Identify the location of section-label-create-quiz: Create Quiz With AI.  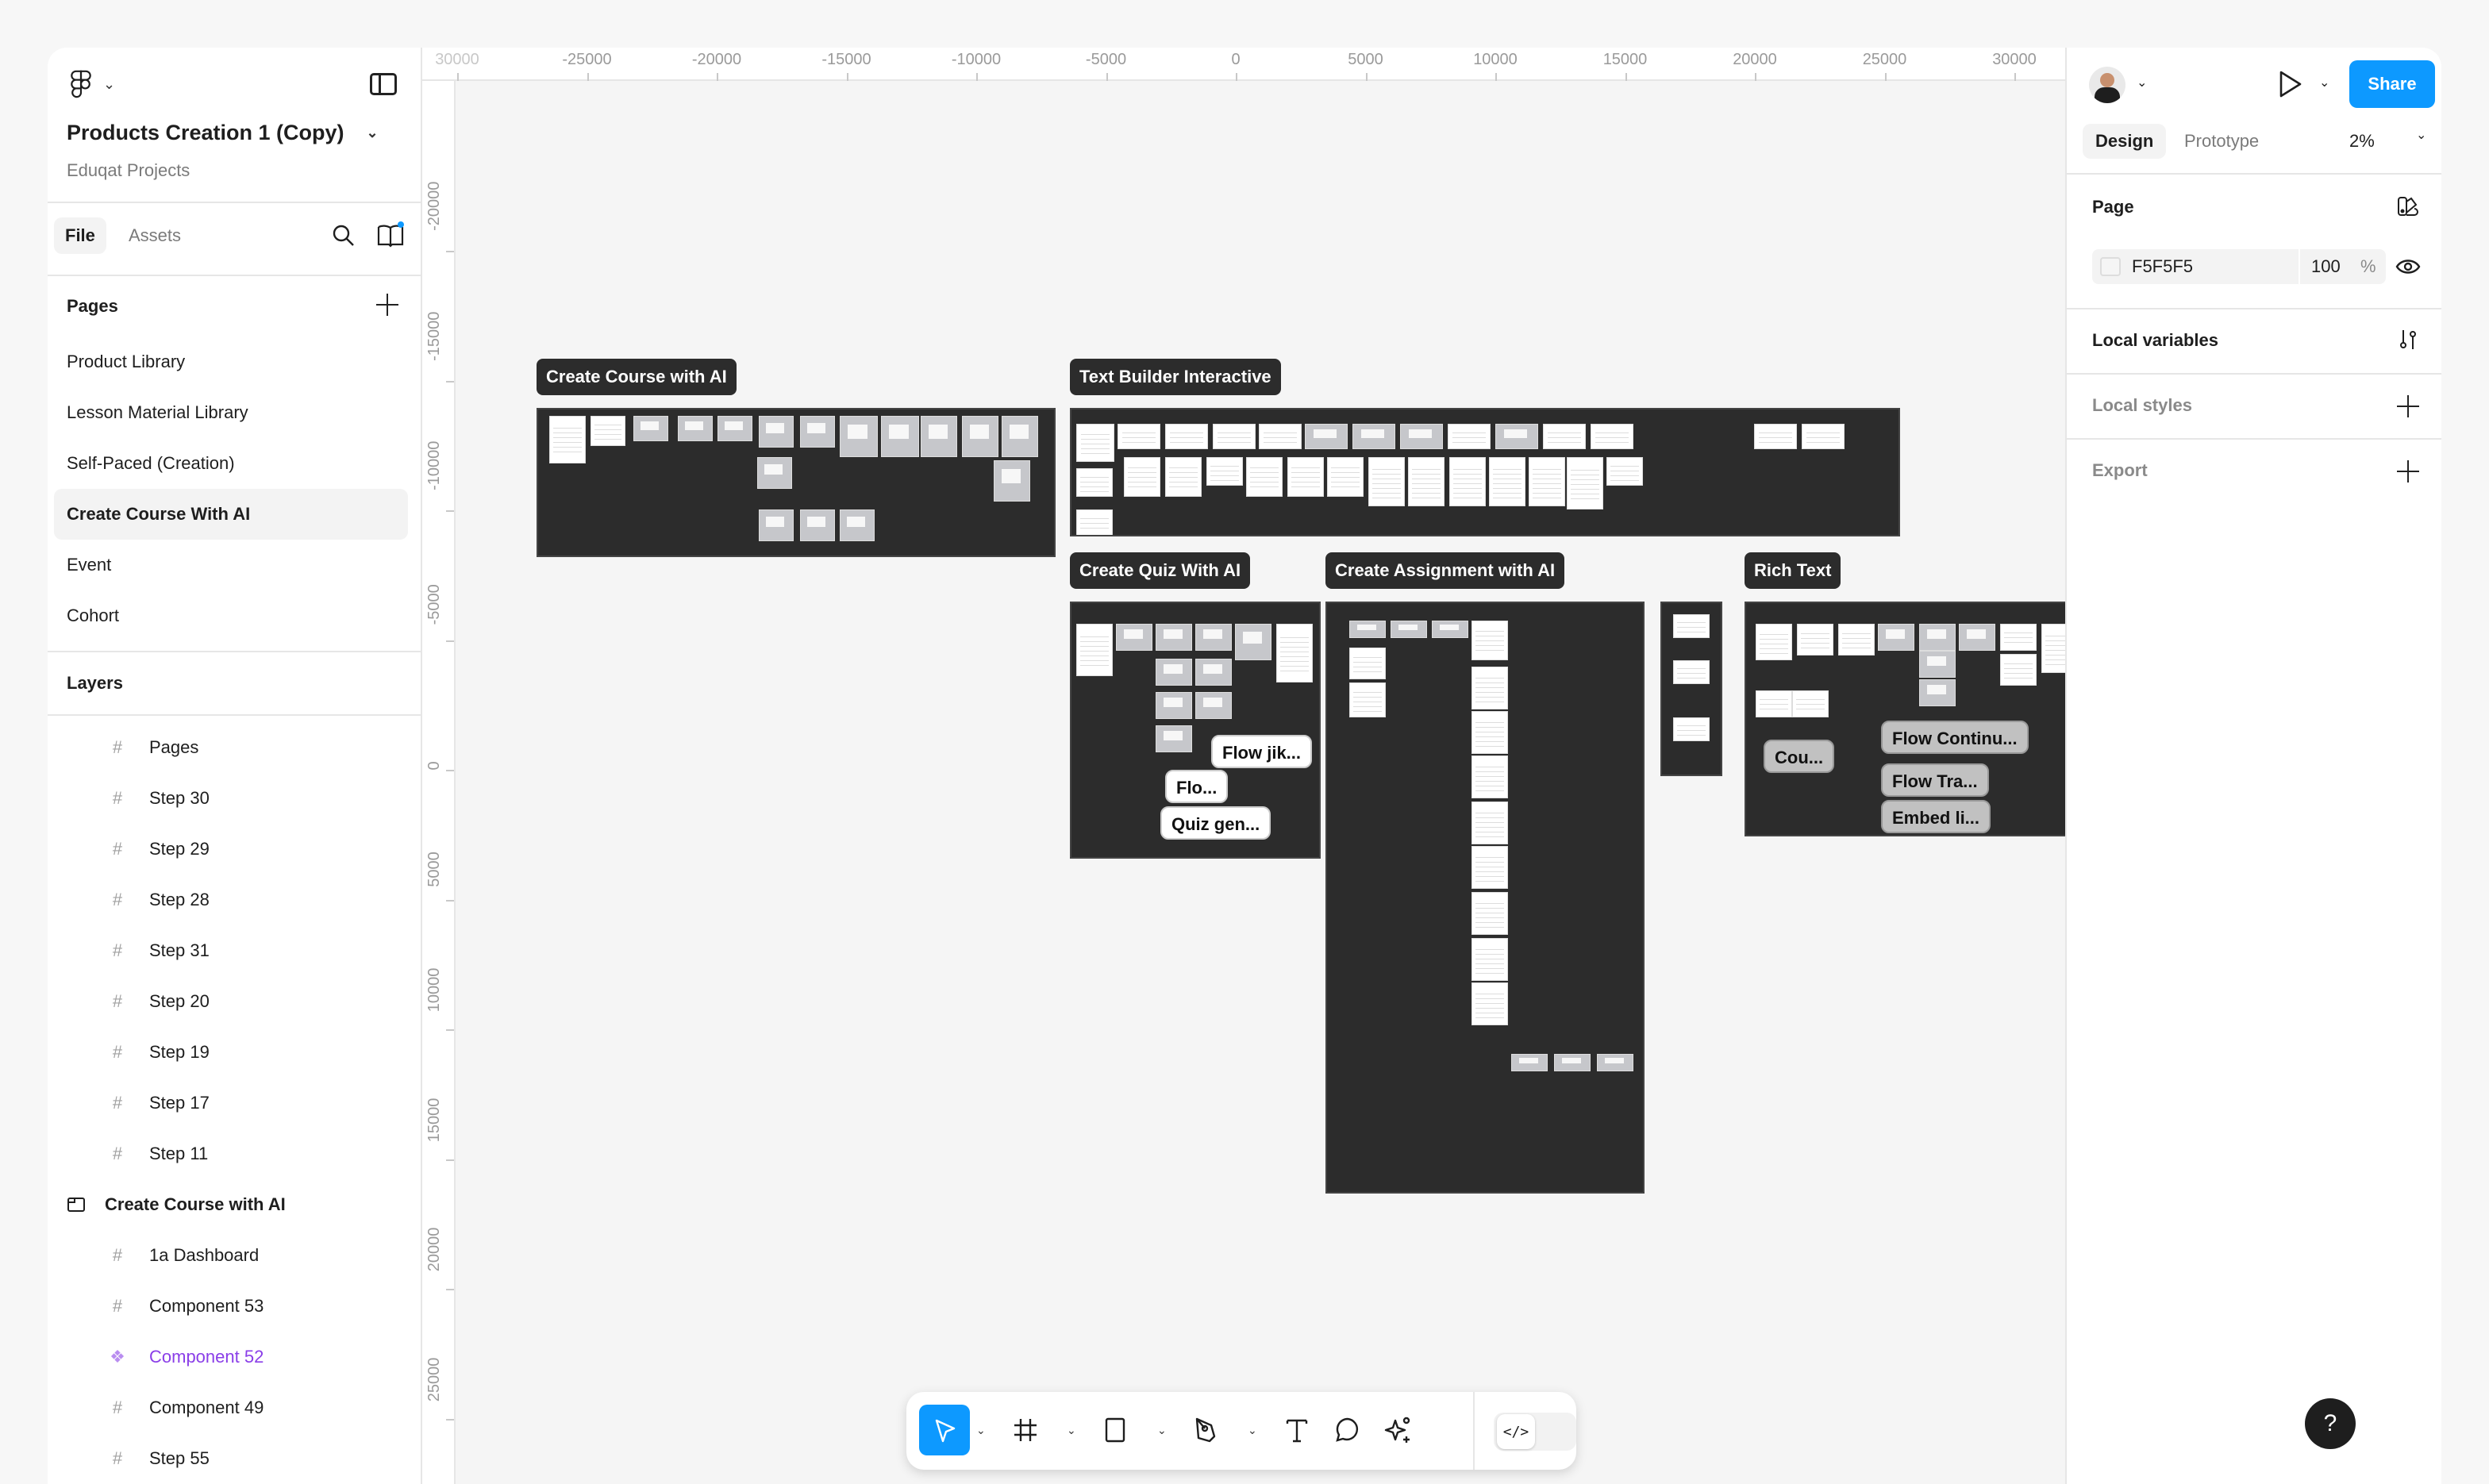
(1160, 570).